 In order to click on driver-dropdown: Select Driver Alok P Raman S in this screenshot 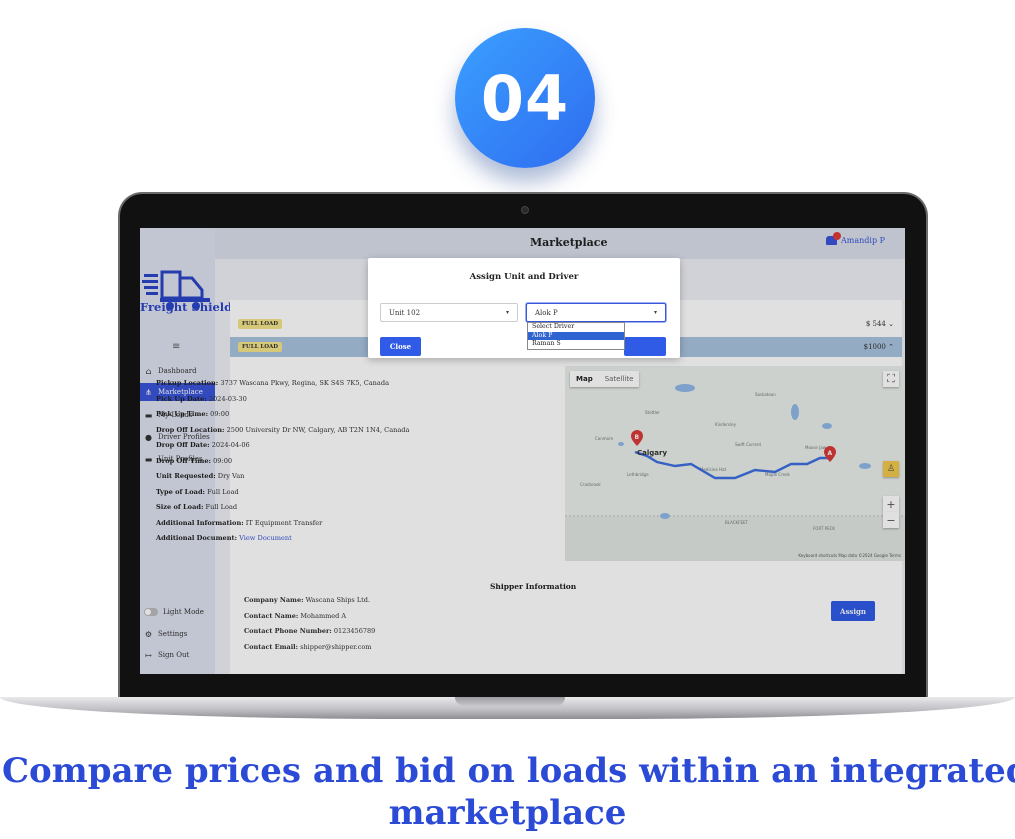, I will do `click(576, 336)`.